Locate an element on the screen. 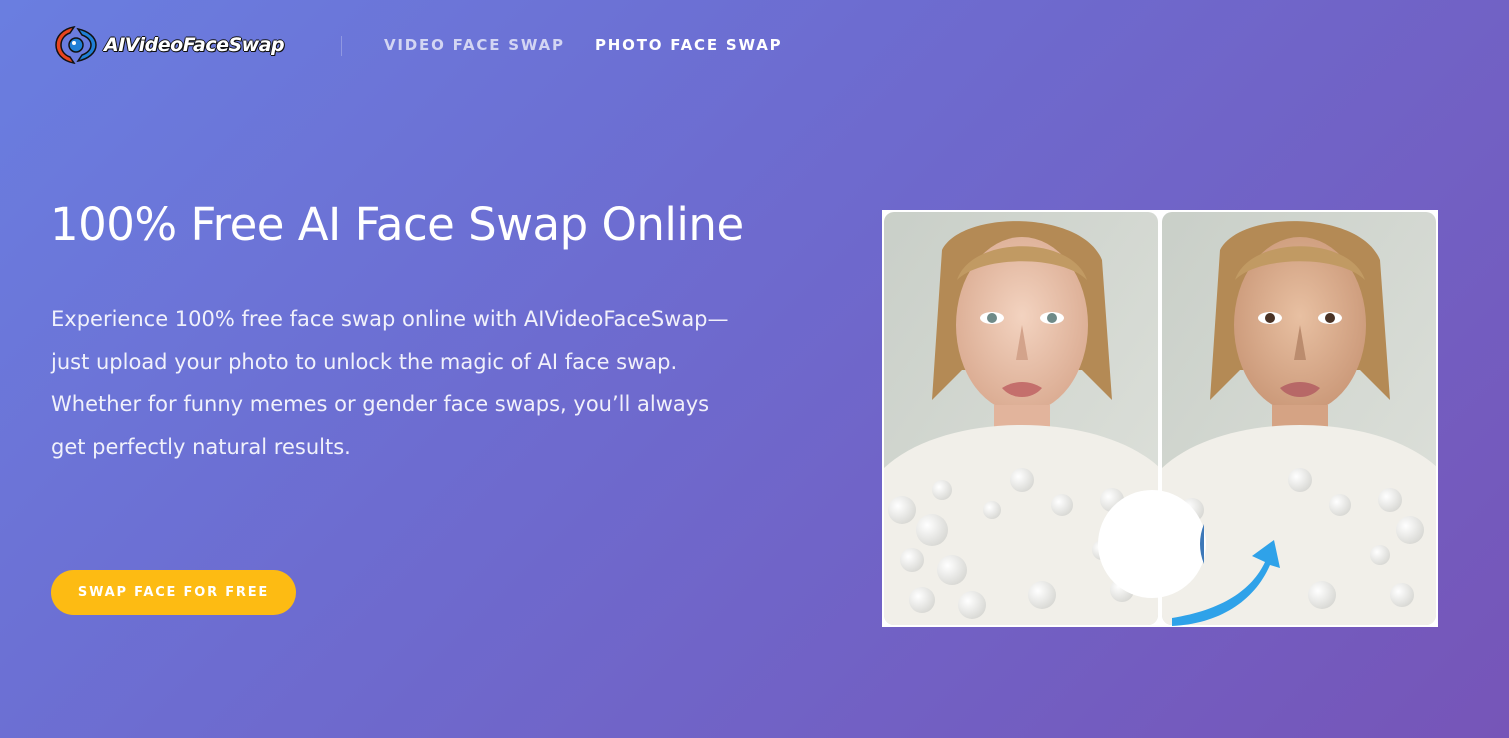 The image size is (1509, 738). source-face-thumbnail is located at coordinates (1152, 544).